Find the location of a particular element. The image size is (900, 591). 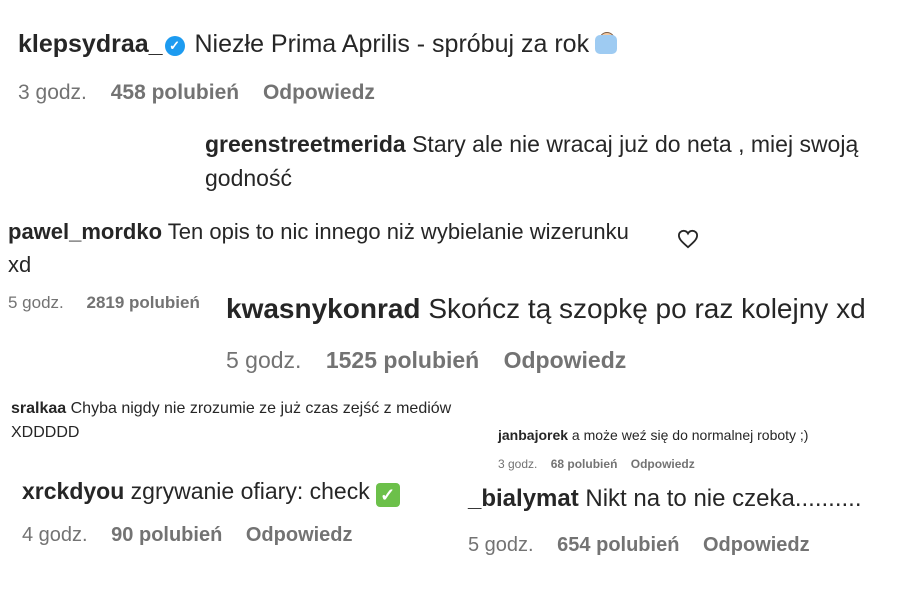

likes-count: 90 polubień is located at coordinates (166, 535).